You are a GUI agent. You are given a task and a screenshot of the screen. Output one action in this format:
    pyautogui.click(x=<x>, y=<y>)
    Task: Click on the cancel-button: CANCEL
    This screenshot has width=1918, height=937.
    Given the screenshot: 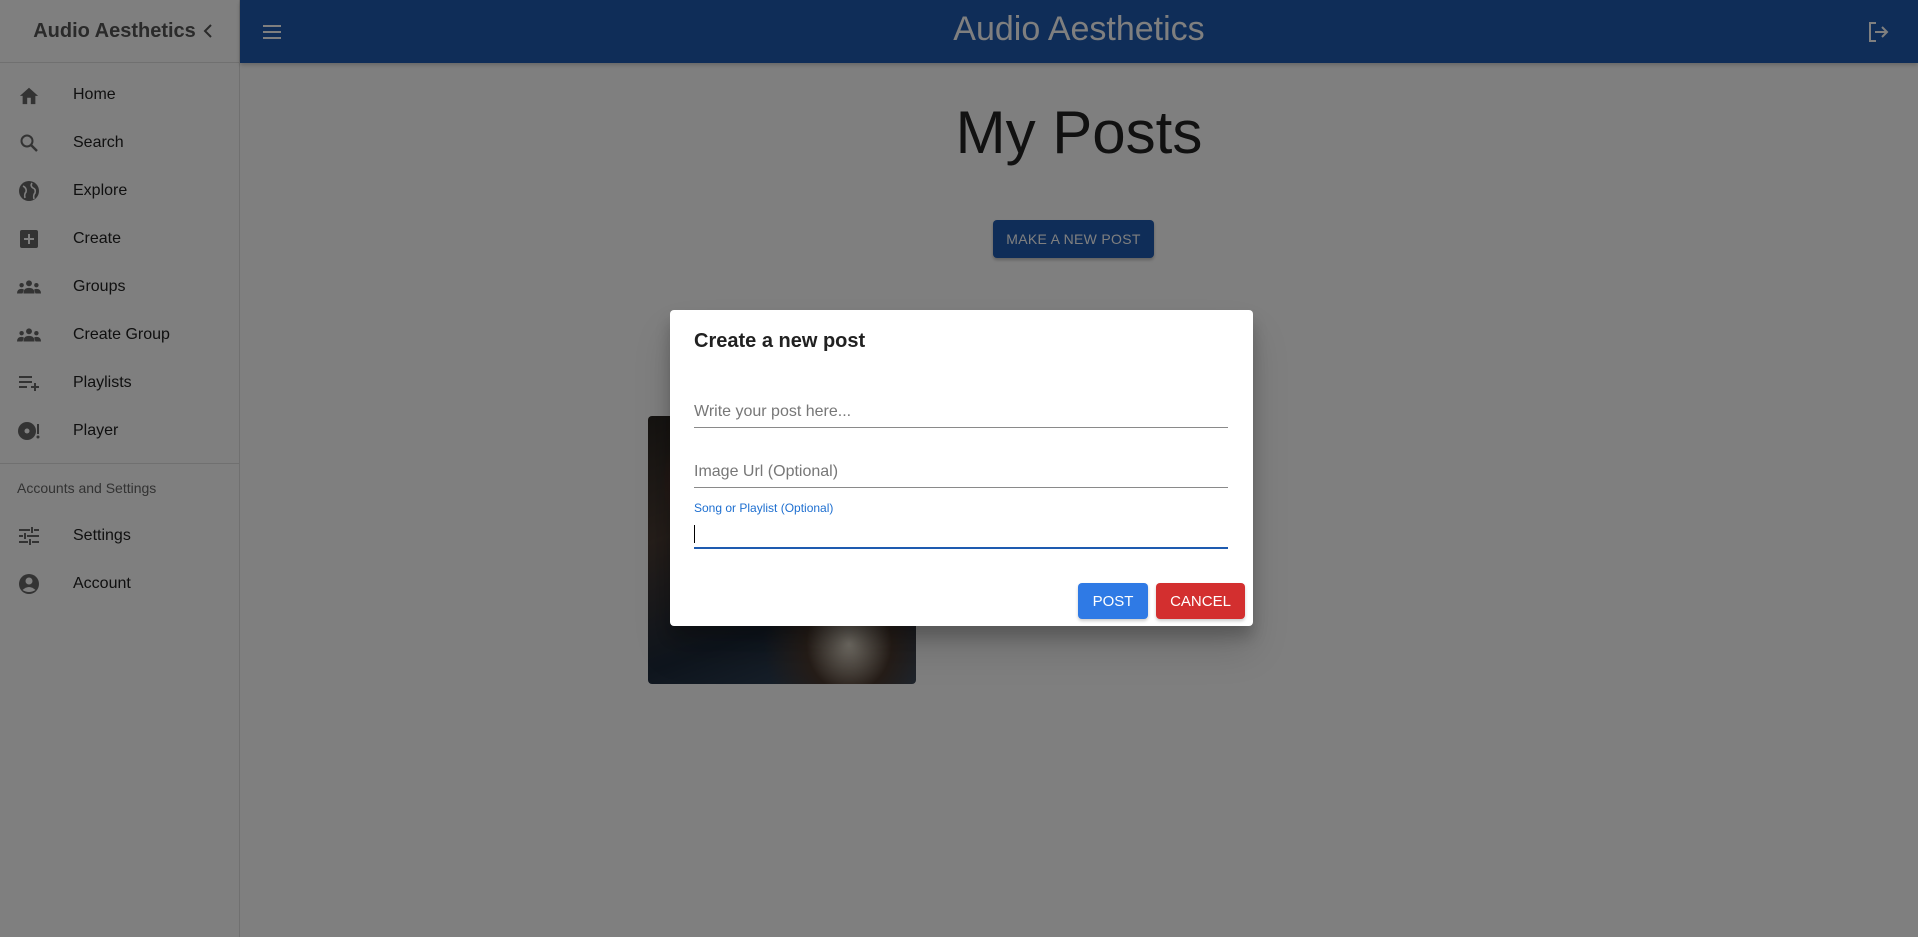 What is the action you would take?
    pyautogui.click(x=1200, y=601)
    